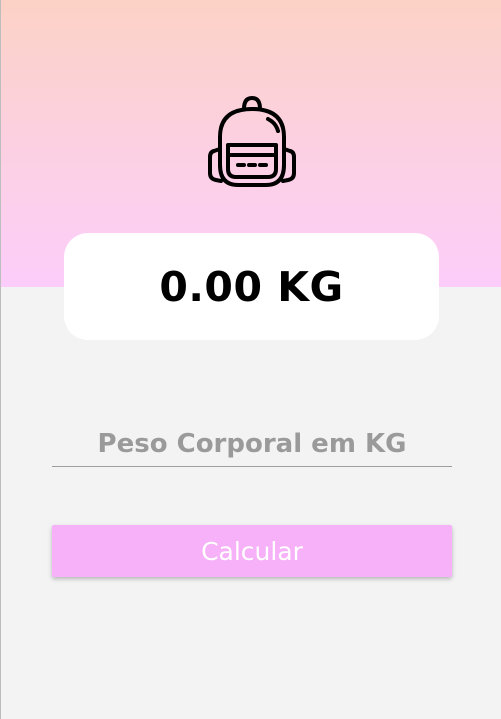  What do you see at coordinates (252, 551) in the screenshot?
I see `calculate-button: Calcular` at bounding box center [252, 551].